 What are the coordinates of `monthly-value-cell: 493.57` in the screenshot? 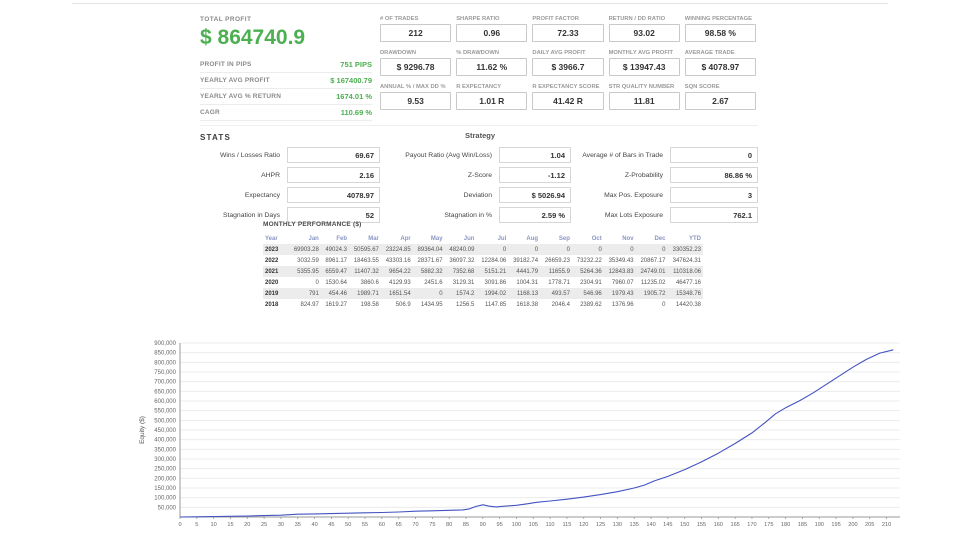 It's located at (560, 293).